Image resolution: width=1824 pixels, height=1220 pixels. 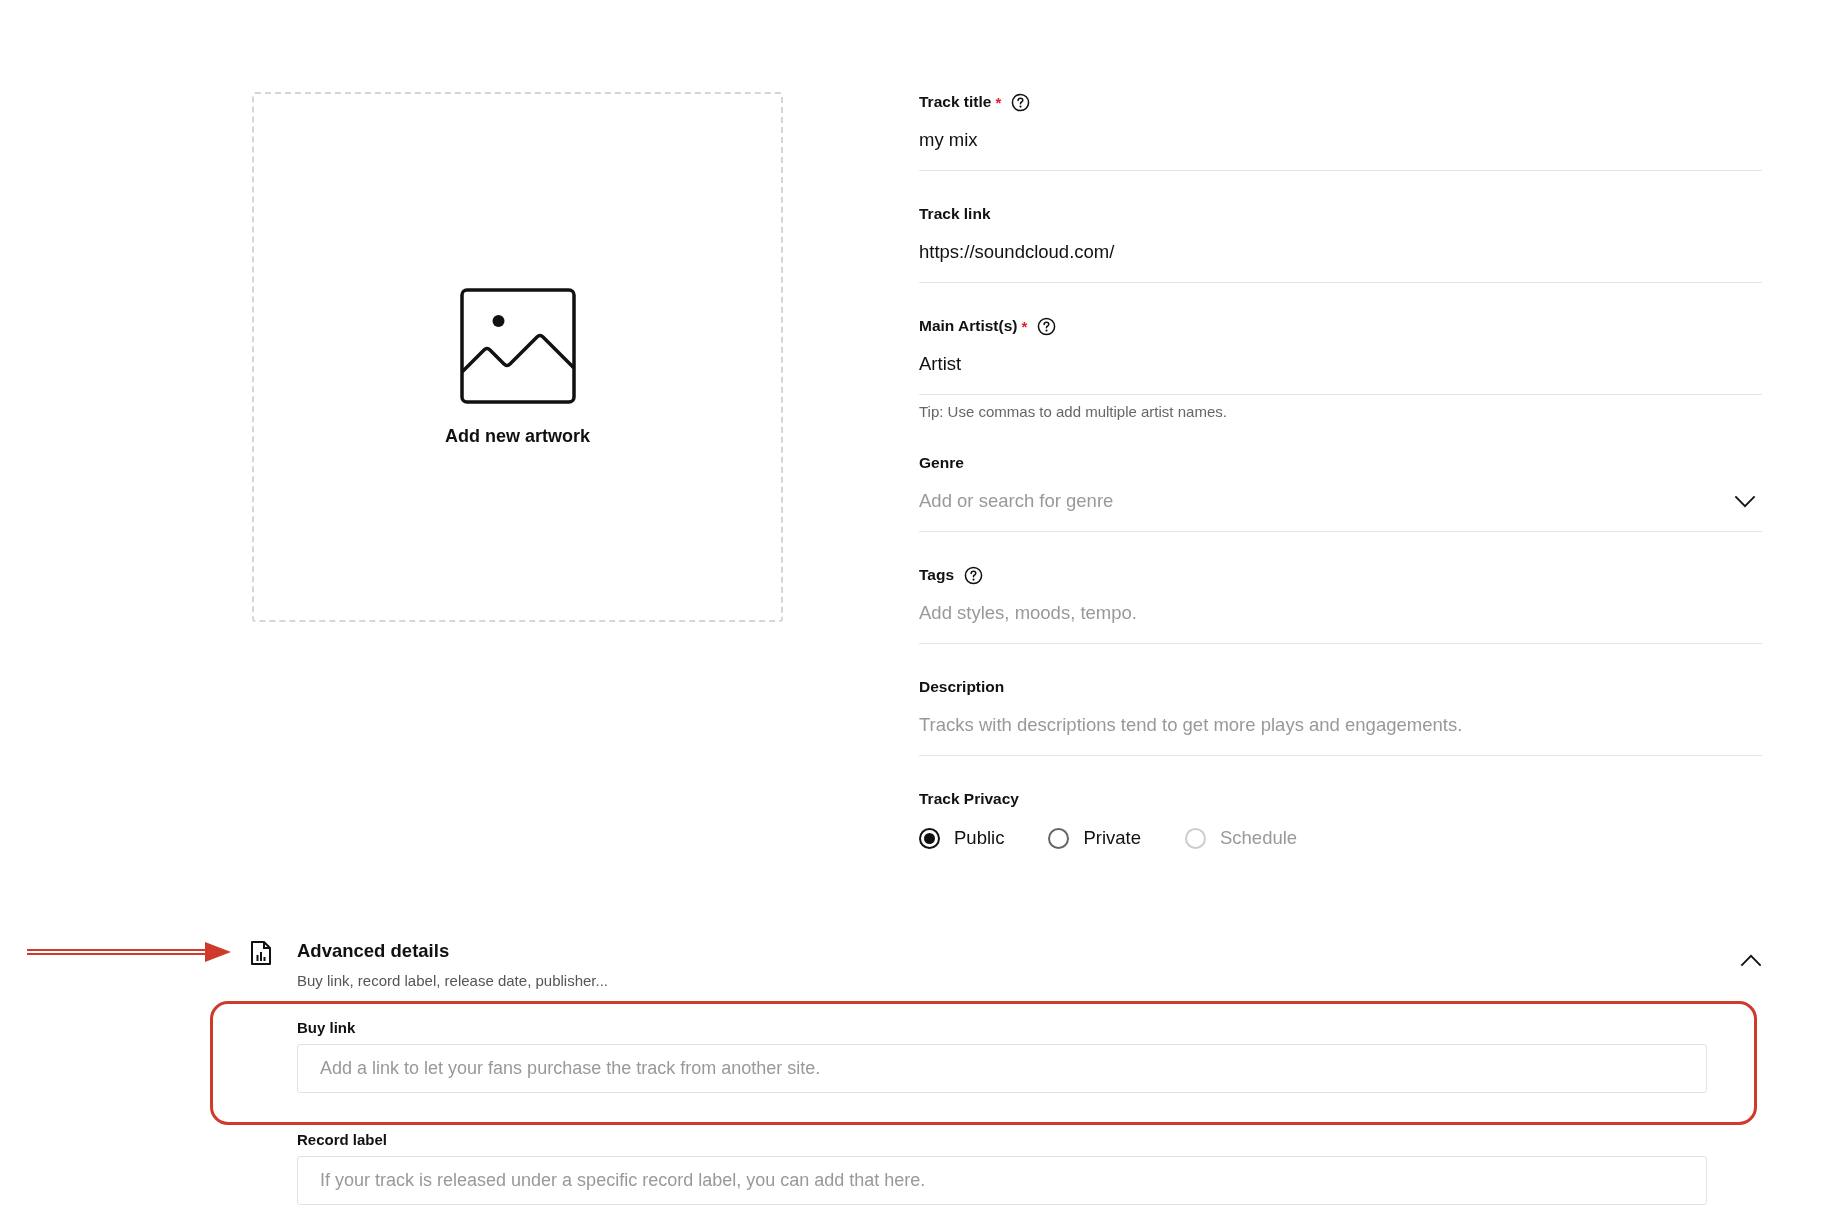 I want to click on field-label: Track link, so click(x=955, y=214).